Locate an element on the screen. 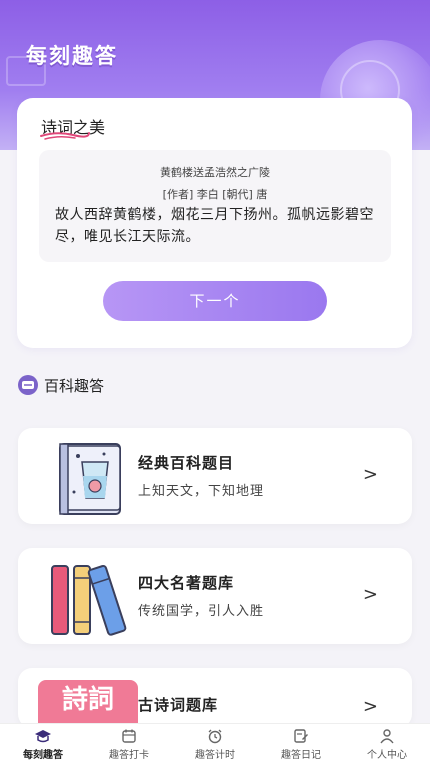 This screenshot has width=430, height=765. poetry-calligraphy-icon: 詩詞 is located at coordinates (88, 704).